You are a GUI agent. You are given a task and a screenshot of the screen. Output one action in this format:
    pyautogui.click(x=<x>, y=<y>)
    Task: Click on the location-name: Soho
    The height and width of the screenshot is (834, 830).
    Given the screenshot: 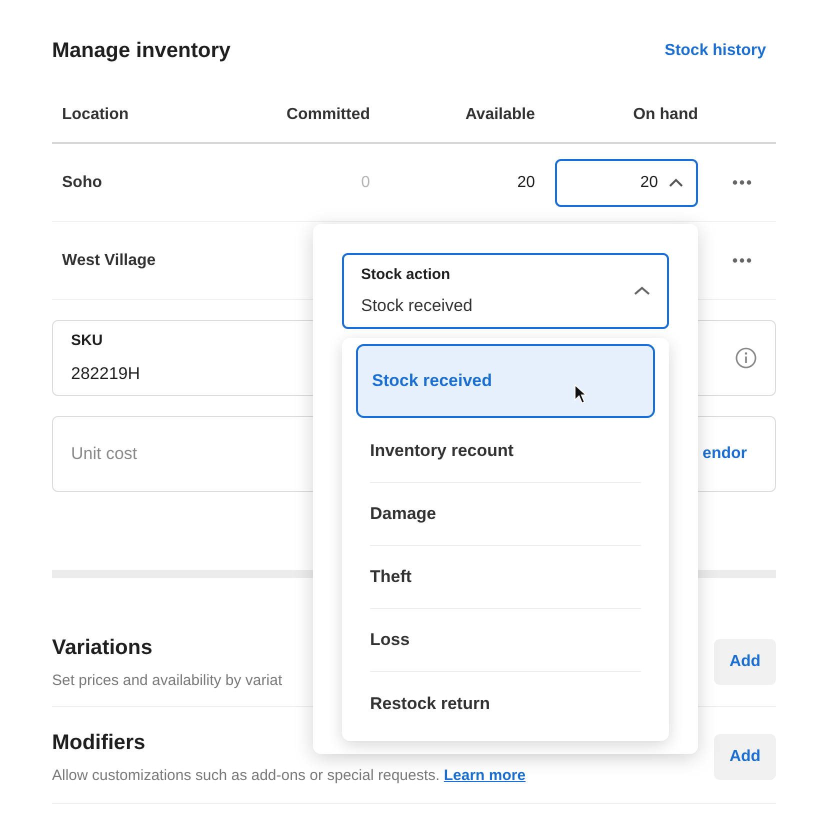 What is the action you would take?
    pyautogui.click(x=82, y=182)
    